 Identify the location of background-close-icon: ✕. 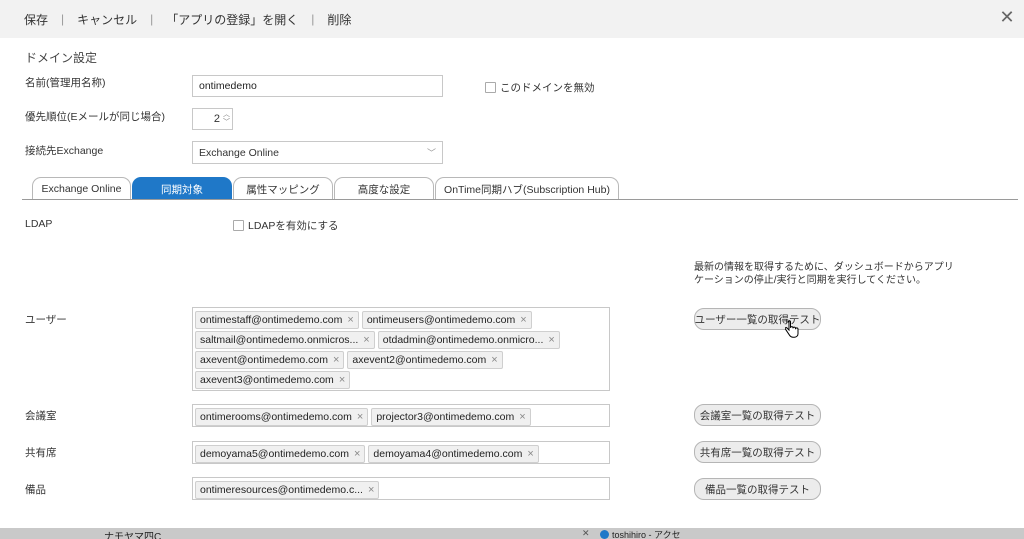
(586, 533).